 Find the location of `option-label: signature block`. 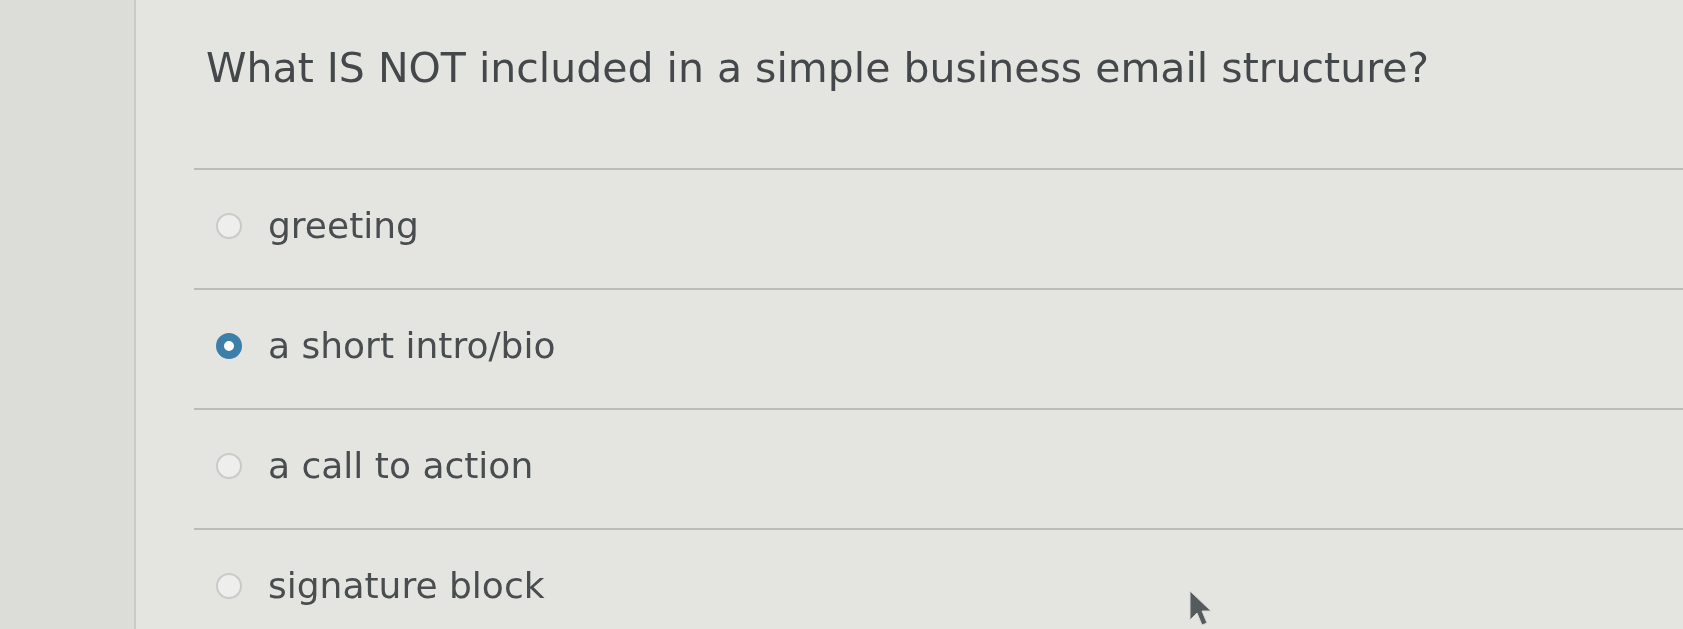

option-label: signature block is located at coordinates (406, 586).